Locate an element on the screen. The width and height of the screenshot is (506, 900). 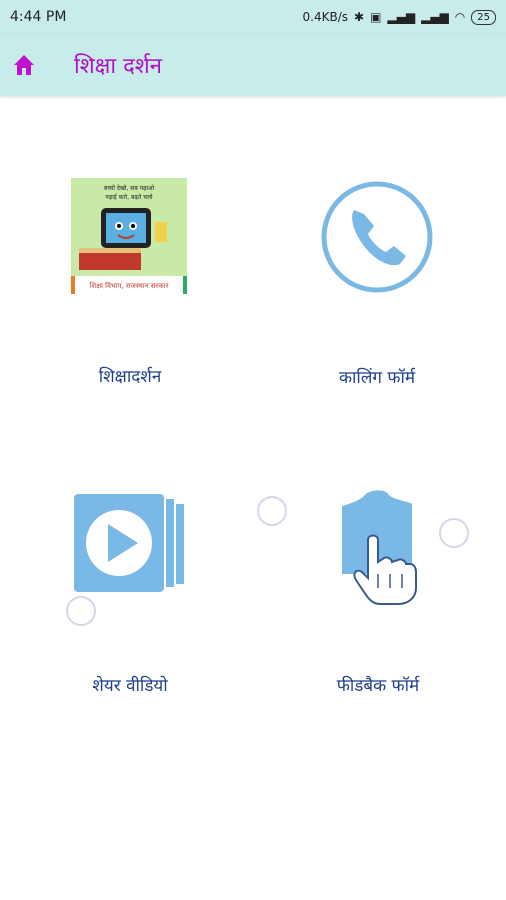
bluetooth-icon: ✱ is located at coordinates (359, 17).